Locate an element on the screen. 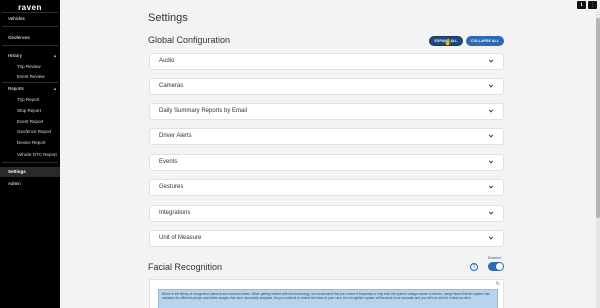 This screenshot has width=600, height=308. accordion-driver-alerts: Driver Alerts is located at coordinates (326, 136).